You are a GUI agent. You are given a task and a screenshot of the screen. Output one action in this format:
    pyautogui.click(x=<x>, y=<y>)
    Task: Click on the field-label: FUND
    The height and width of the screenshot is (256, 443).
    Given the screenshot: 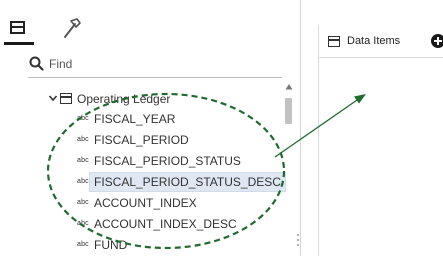 What is the action you would take?
    pyautogui.click(x=111, y=245)
    